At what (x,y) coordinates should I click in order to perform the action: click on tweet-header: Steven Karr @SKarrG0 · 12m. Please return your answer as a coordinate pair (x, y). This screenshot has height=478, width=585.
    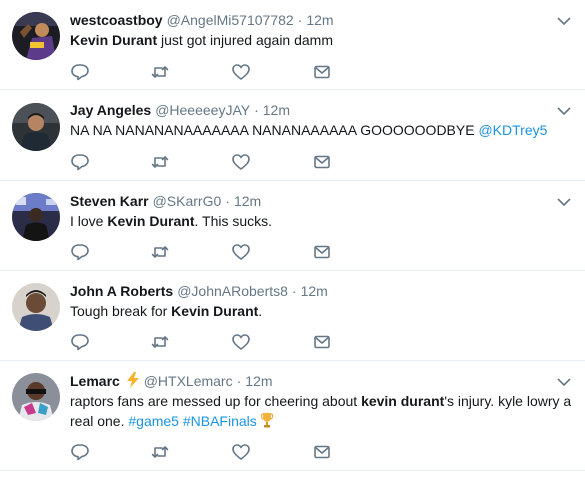
    Looking at the image, I should click on (165, 201).